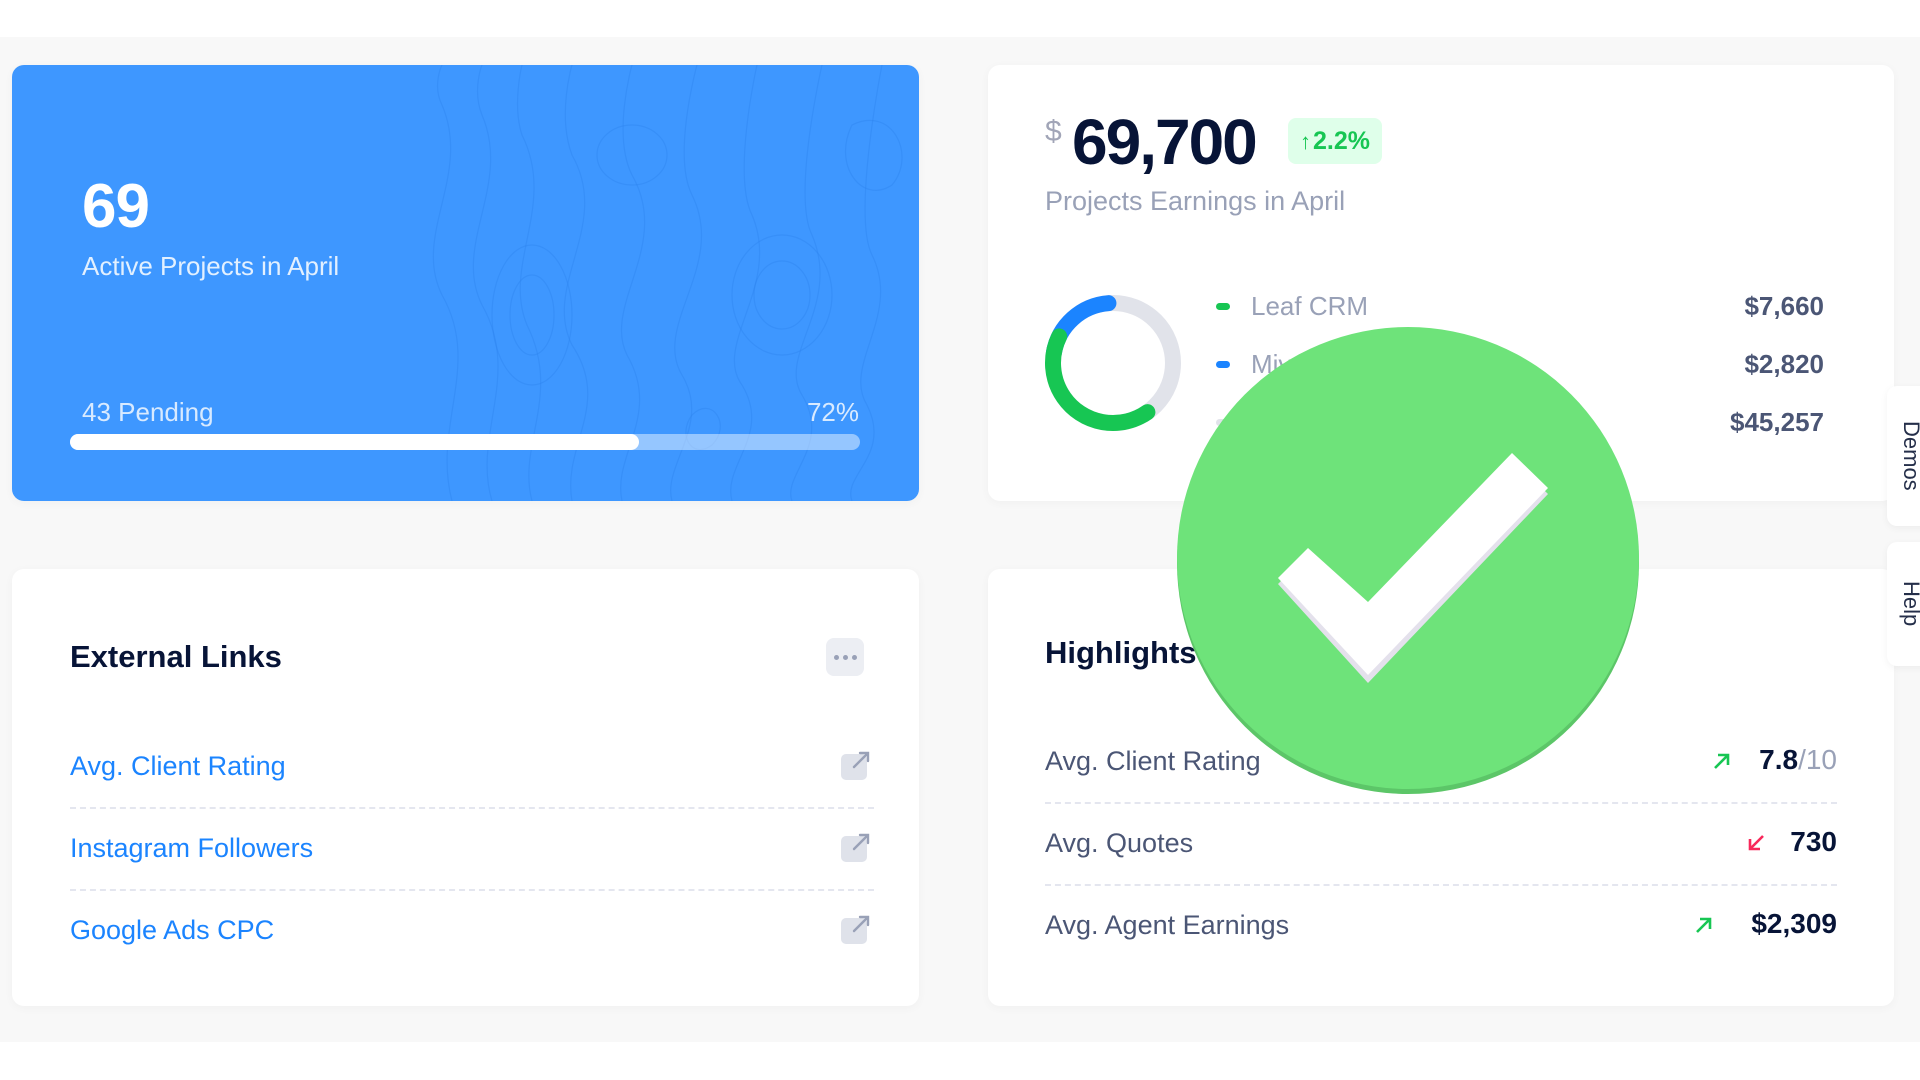 The height and width of the screenshot is (1080, 1920). What do you see at coordinates (1195, 201) in the screenshot?
I see `earnings-label: Projects Earnings in April` at bounding box center [1195, 201].